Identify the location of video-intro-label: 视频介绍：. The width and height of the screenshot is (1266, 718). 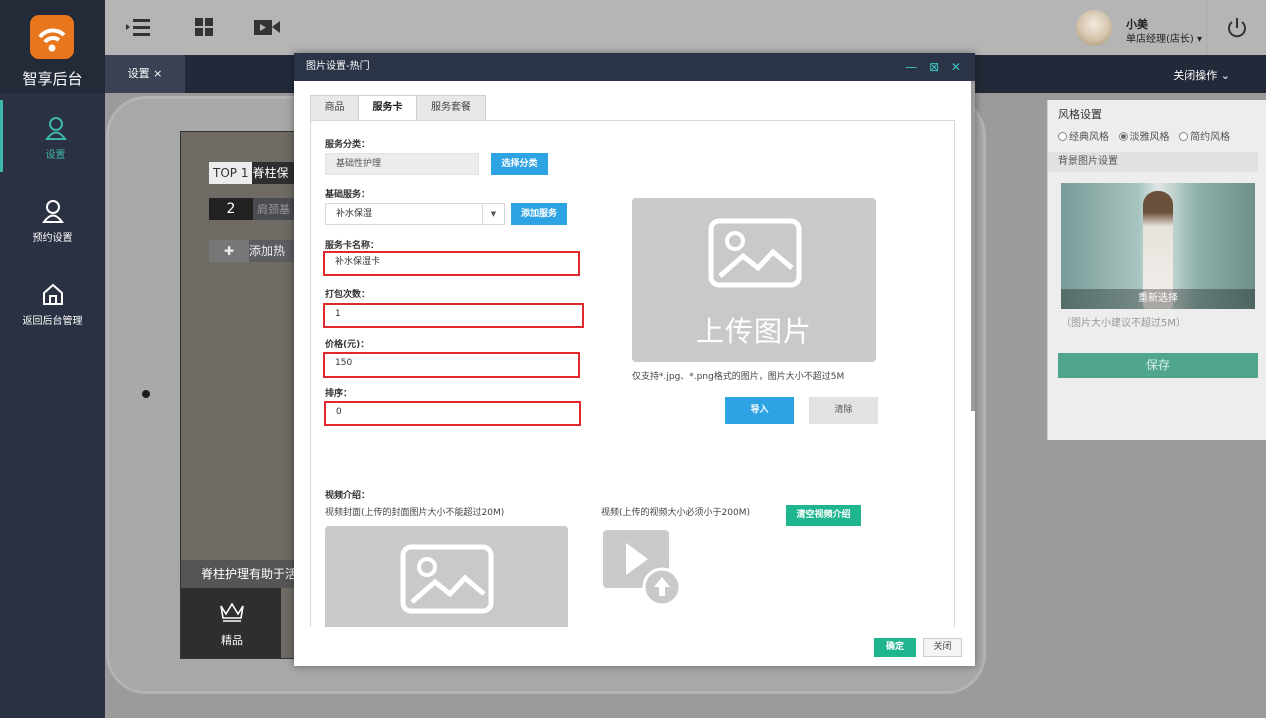
(348, 496).